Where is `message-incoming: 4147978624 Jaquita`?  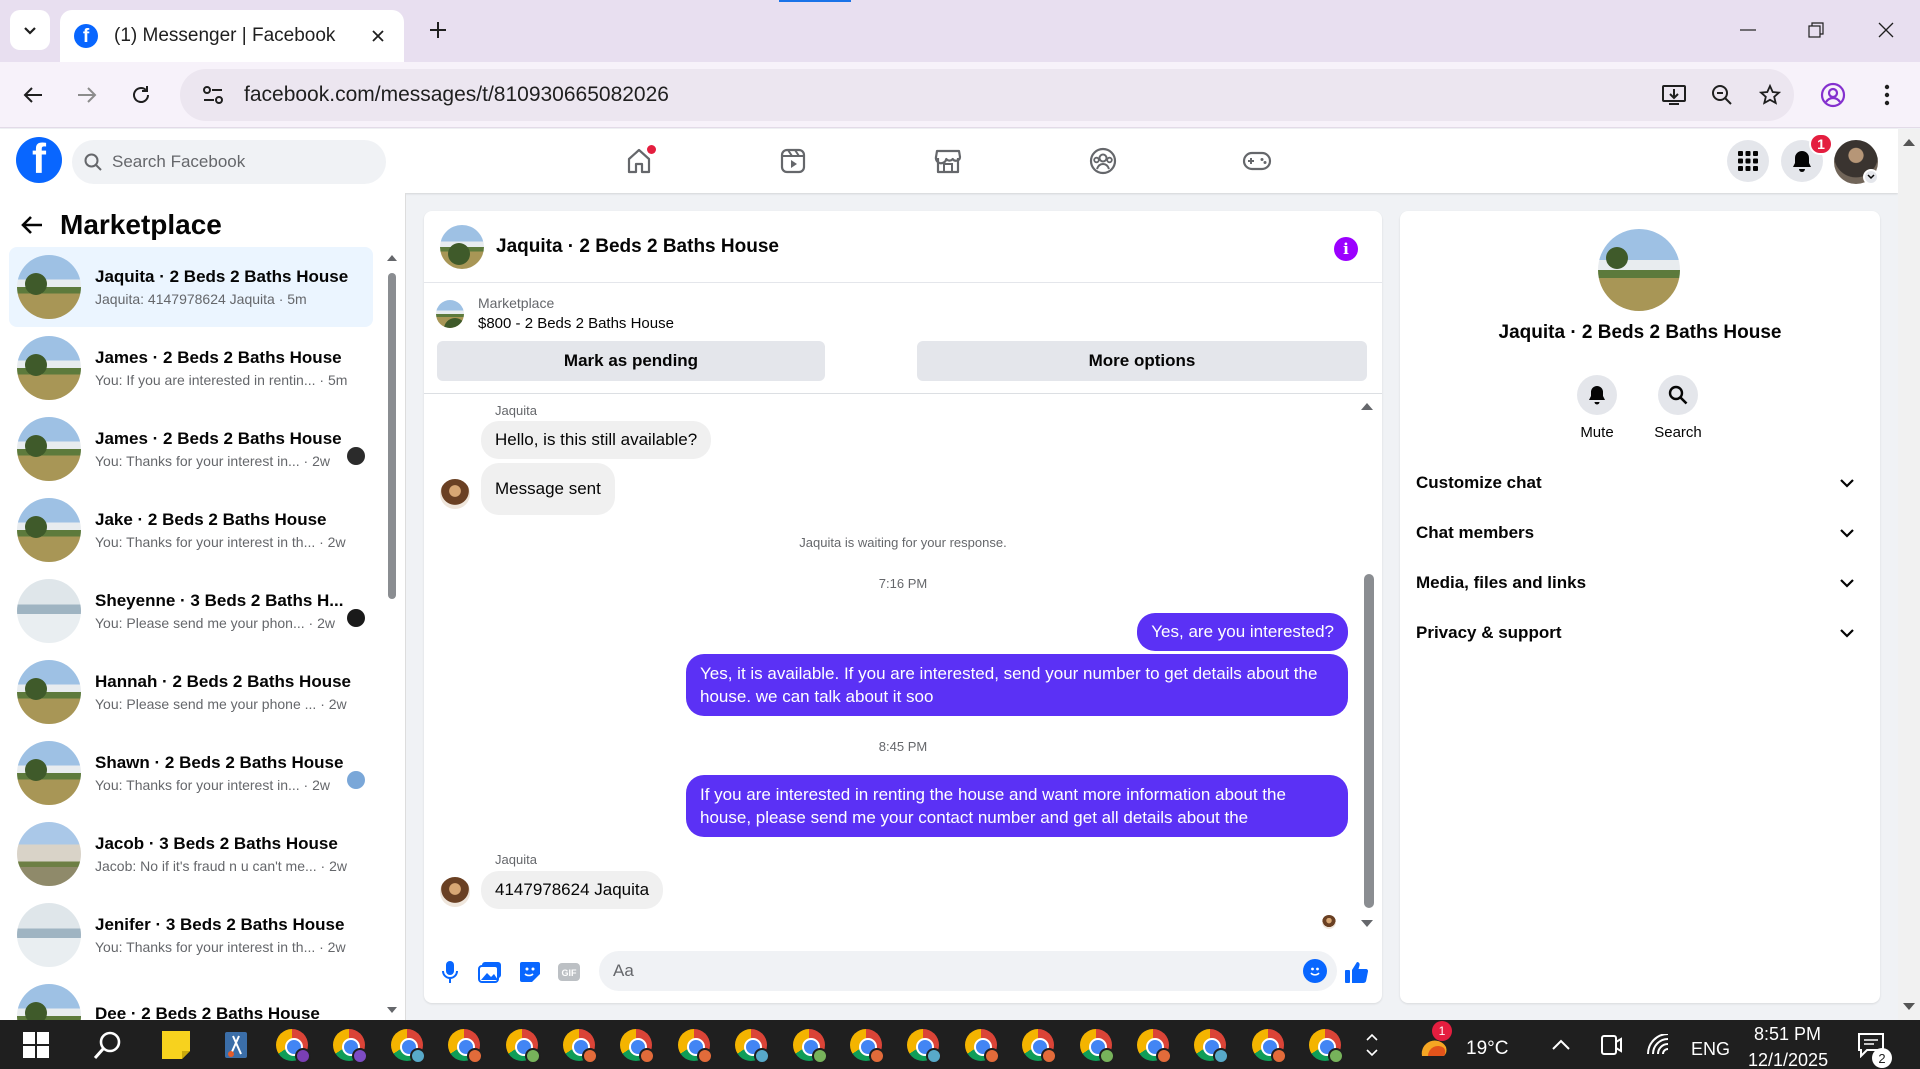 message-incoming: 4147978624 Jaquita is located at coordinates (572, 890).